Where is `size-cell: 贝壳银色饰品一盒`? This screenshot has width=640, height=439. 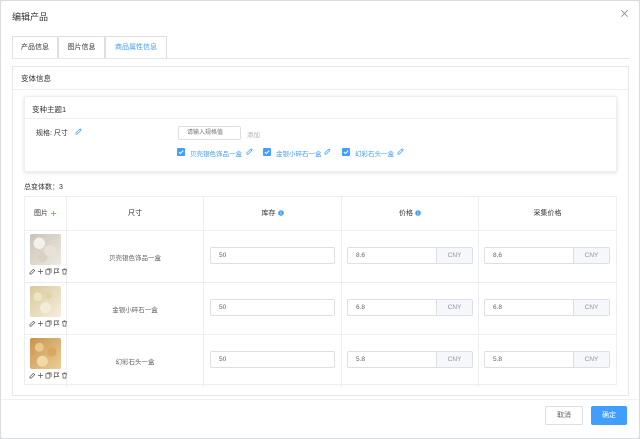
size-cell: 贝壳银色饰品一盒 is located at coordinates (135, 257).